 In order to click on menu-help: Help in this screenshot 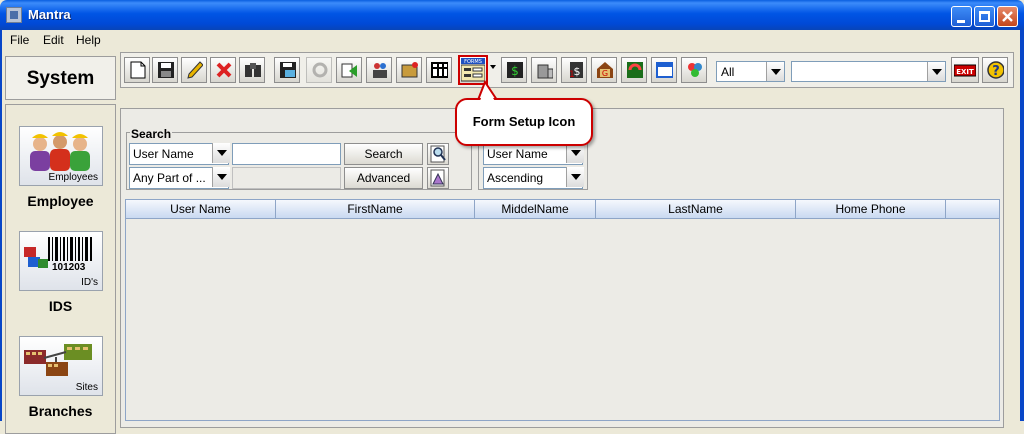, I will do `click(88, 40)`.